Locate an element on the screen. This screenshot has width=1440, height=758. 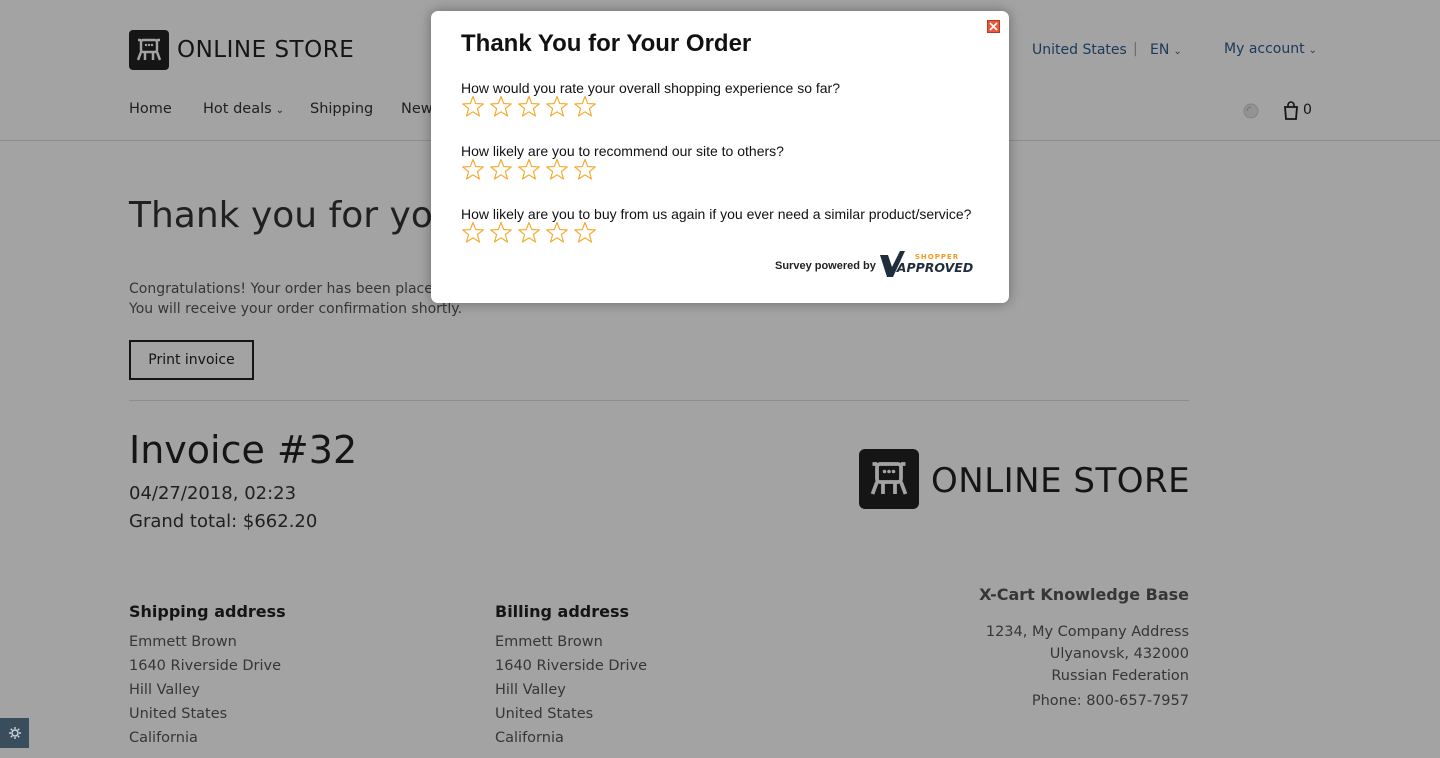
powered-by-text: Survey powered by is located at coordinates (825, 266).